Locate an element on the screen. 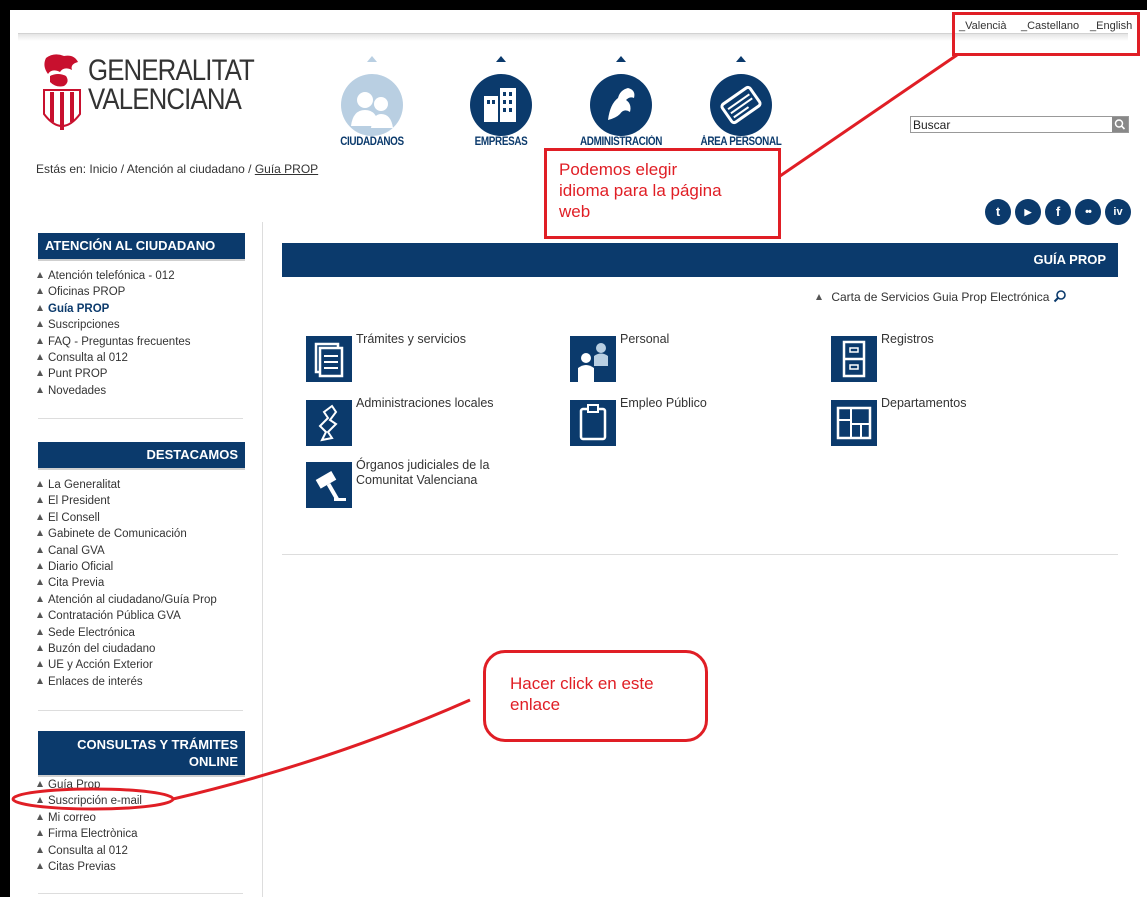 Image resolution: width=1147 pixels, height=897 pixels. sidebar-divider is located at coordinates (262, 559).